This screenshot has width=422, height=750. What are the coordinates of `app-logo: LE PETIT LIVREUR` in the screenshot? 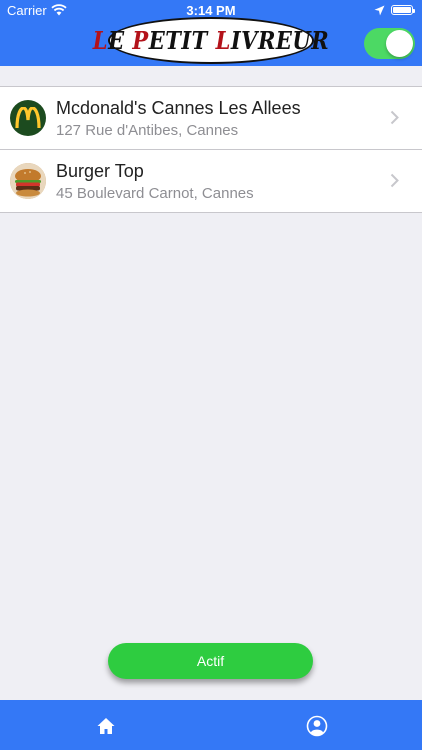 It's located at (211, 40).